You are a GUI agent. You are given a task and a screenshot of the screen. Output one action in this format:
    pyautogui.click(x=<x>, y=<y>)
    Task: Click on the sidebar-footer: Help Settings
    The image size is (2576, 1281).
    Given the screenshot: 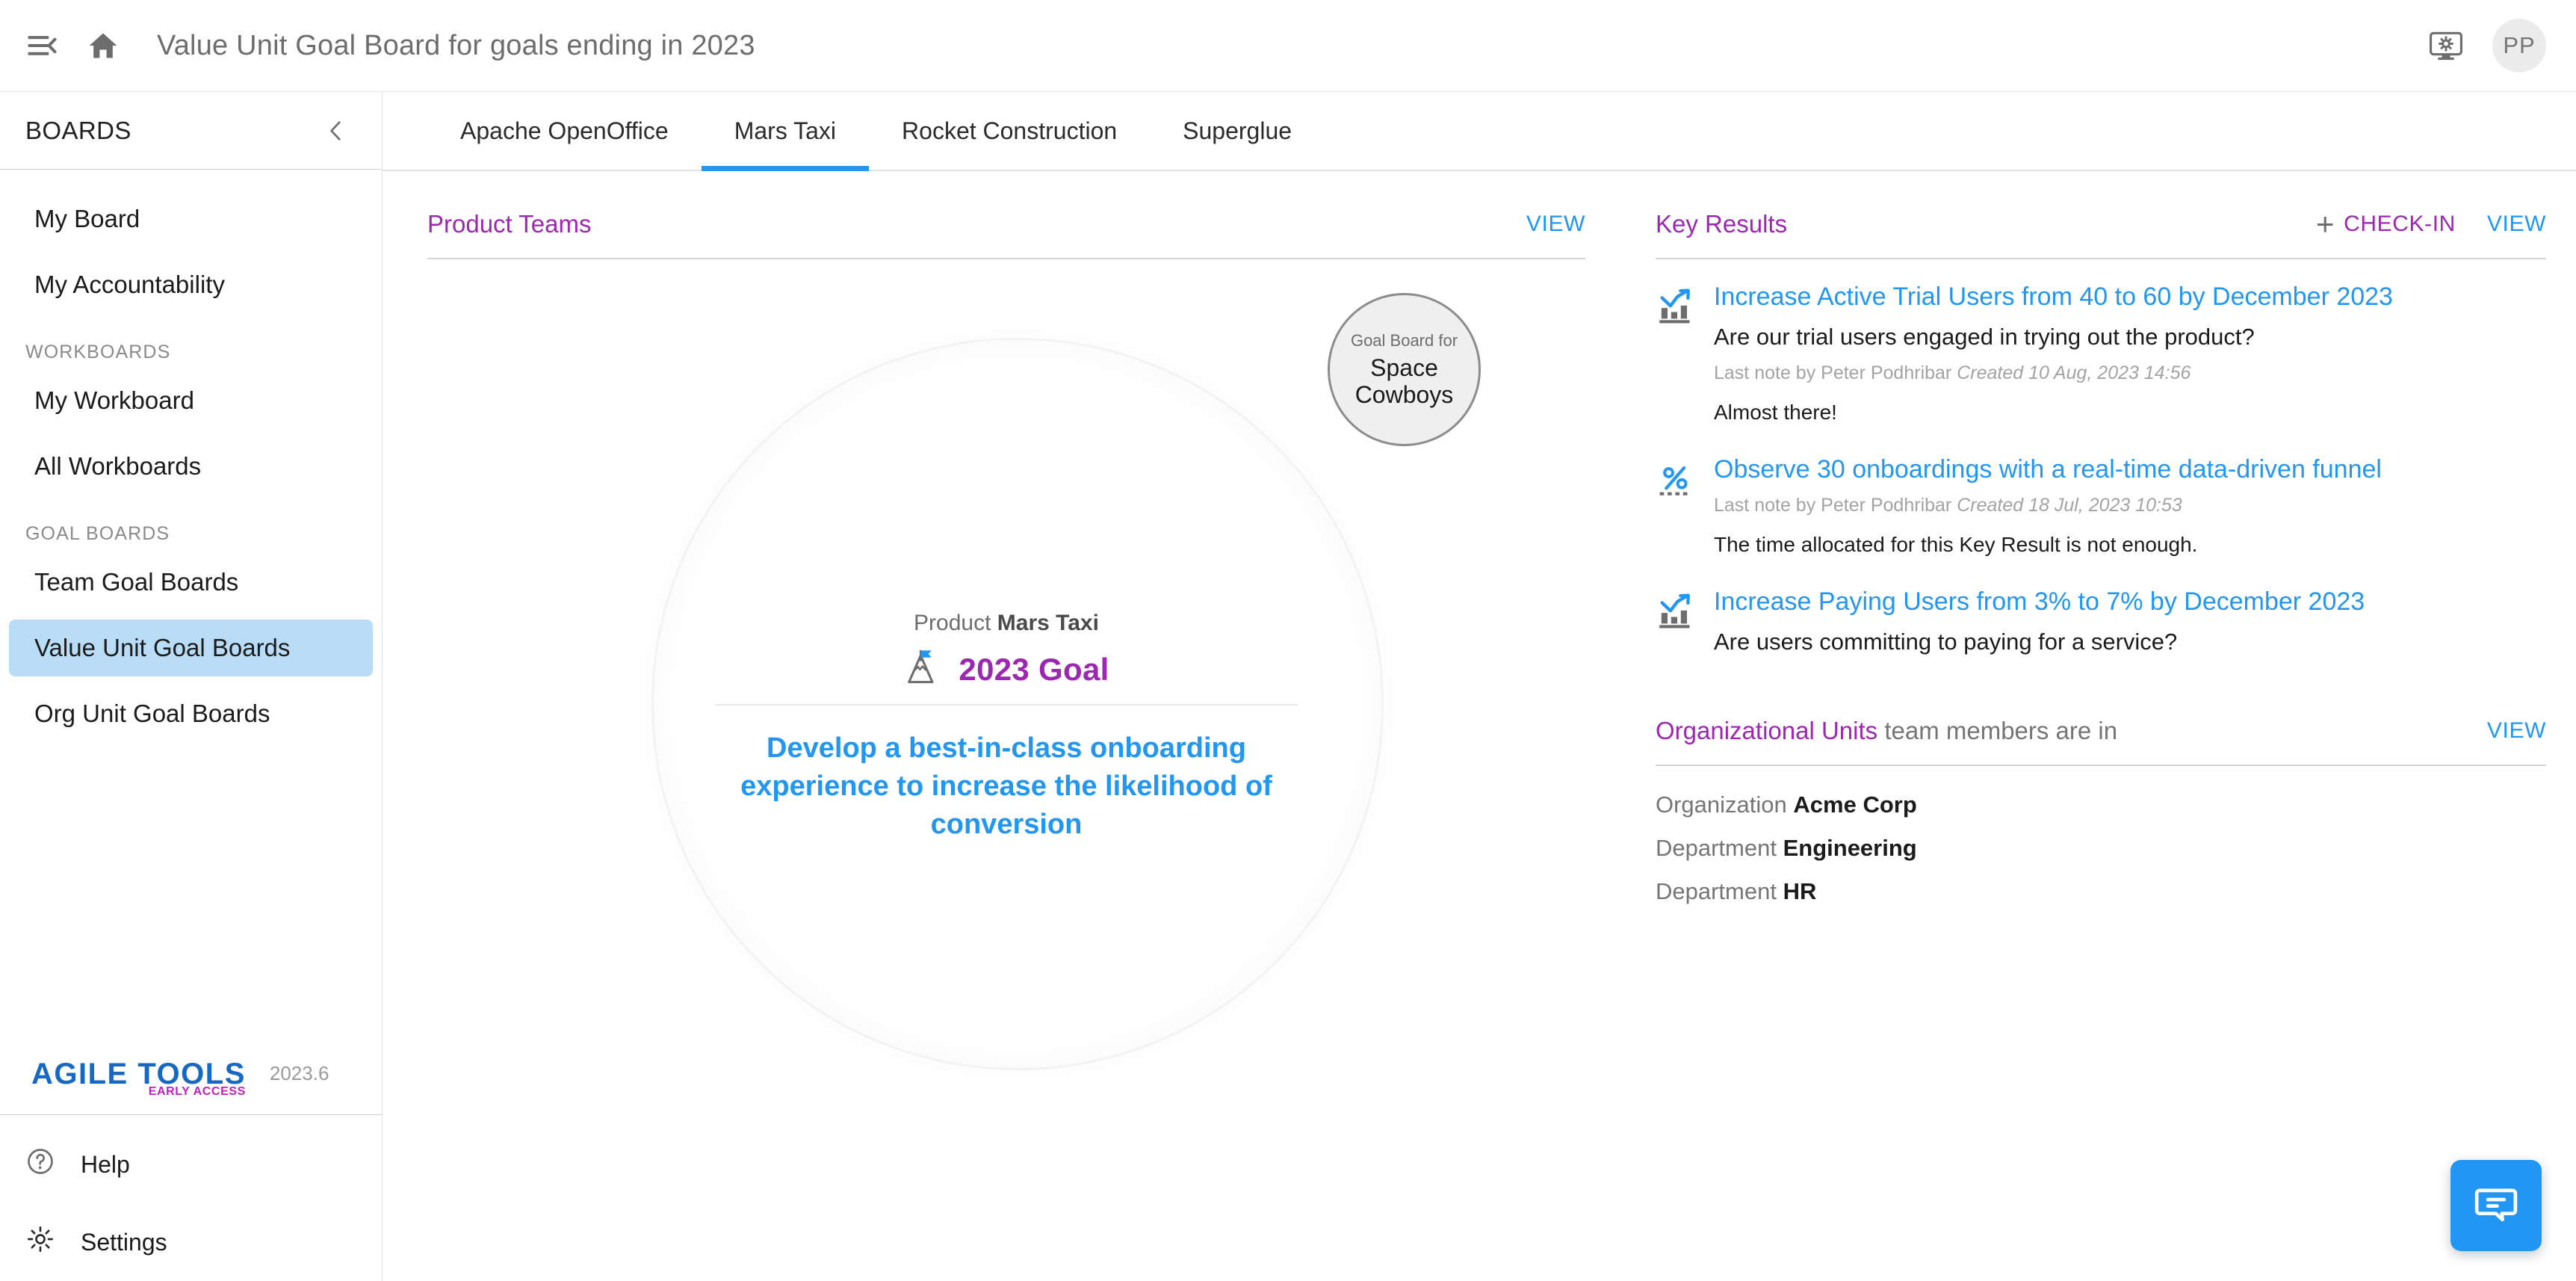 What is the action you would take?
    pyautogui.click(x=191, y=1198)
    